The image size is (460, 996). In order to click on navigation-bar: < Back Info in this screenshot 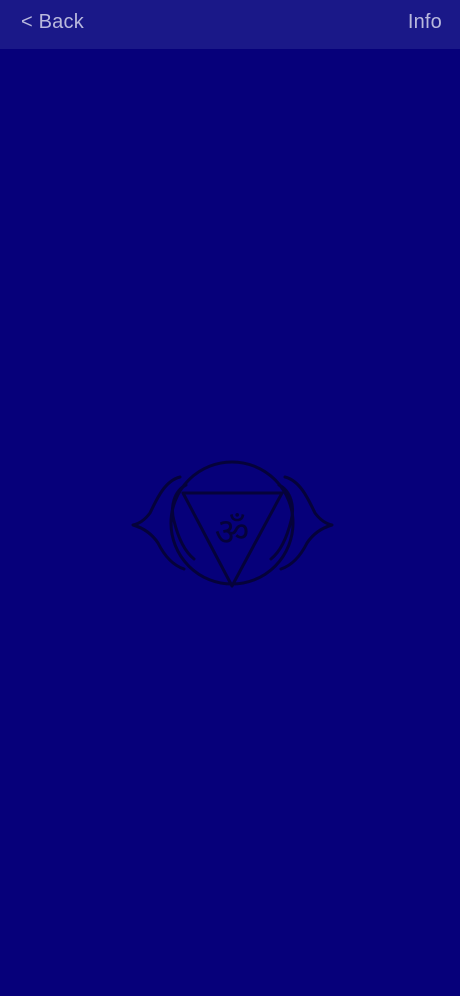, I will do `click(230, 24)`.